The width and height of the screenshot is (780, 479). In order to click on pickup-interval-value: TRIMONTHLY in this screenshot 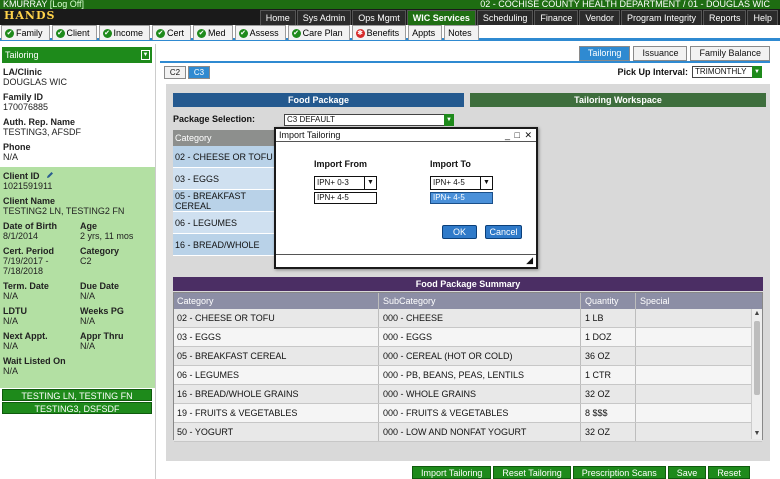, I will do `click(721, 71)`.